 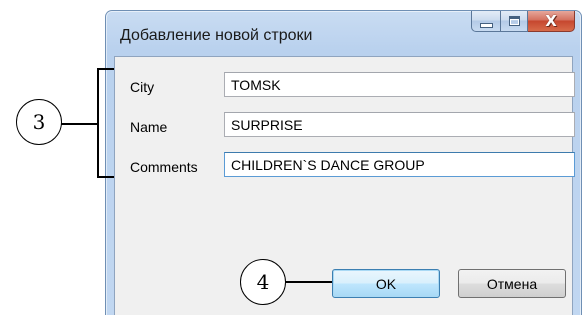 What do you see at coordinates (149, 127) in the screenshot?
I see `name-label: Name` at bounding box center [149, 127].